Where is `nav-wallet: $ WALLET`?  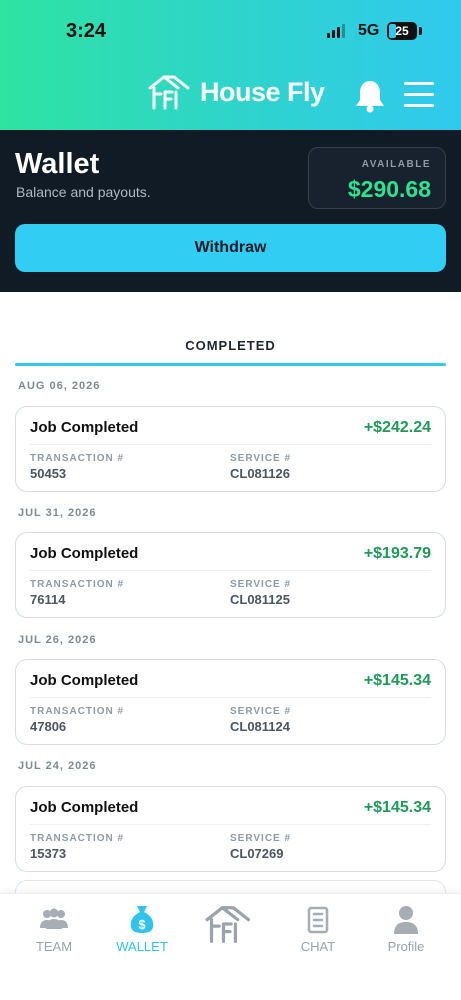
nav-wallet: $ WALLET is located at coordinates (142, 930).